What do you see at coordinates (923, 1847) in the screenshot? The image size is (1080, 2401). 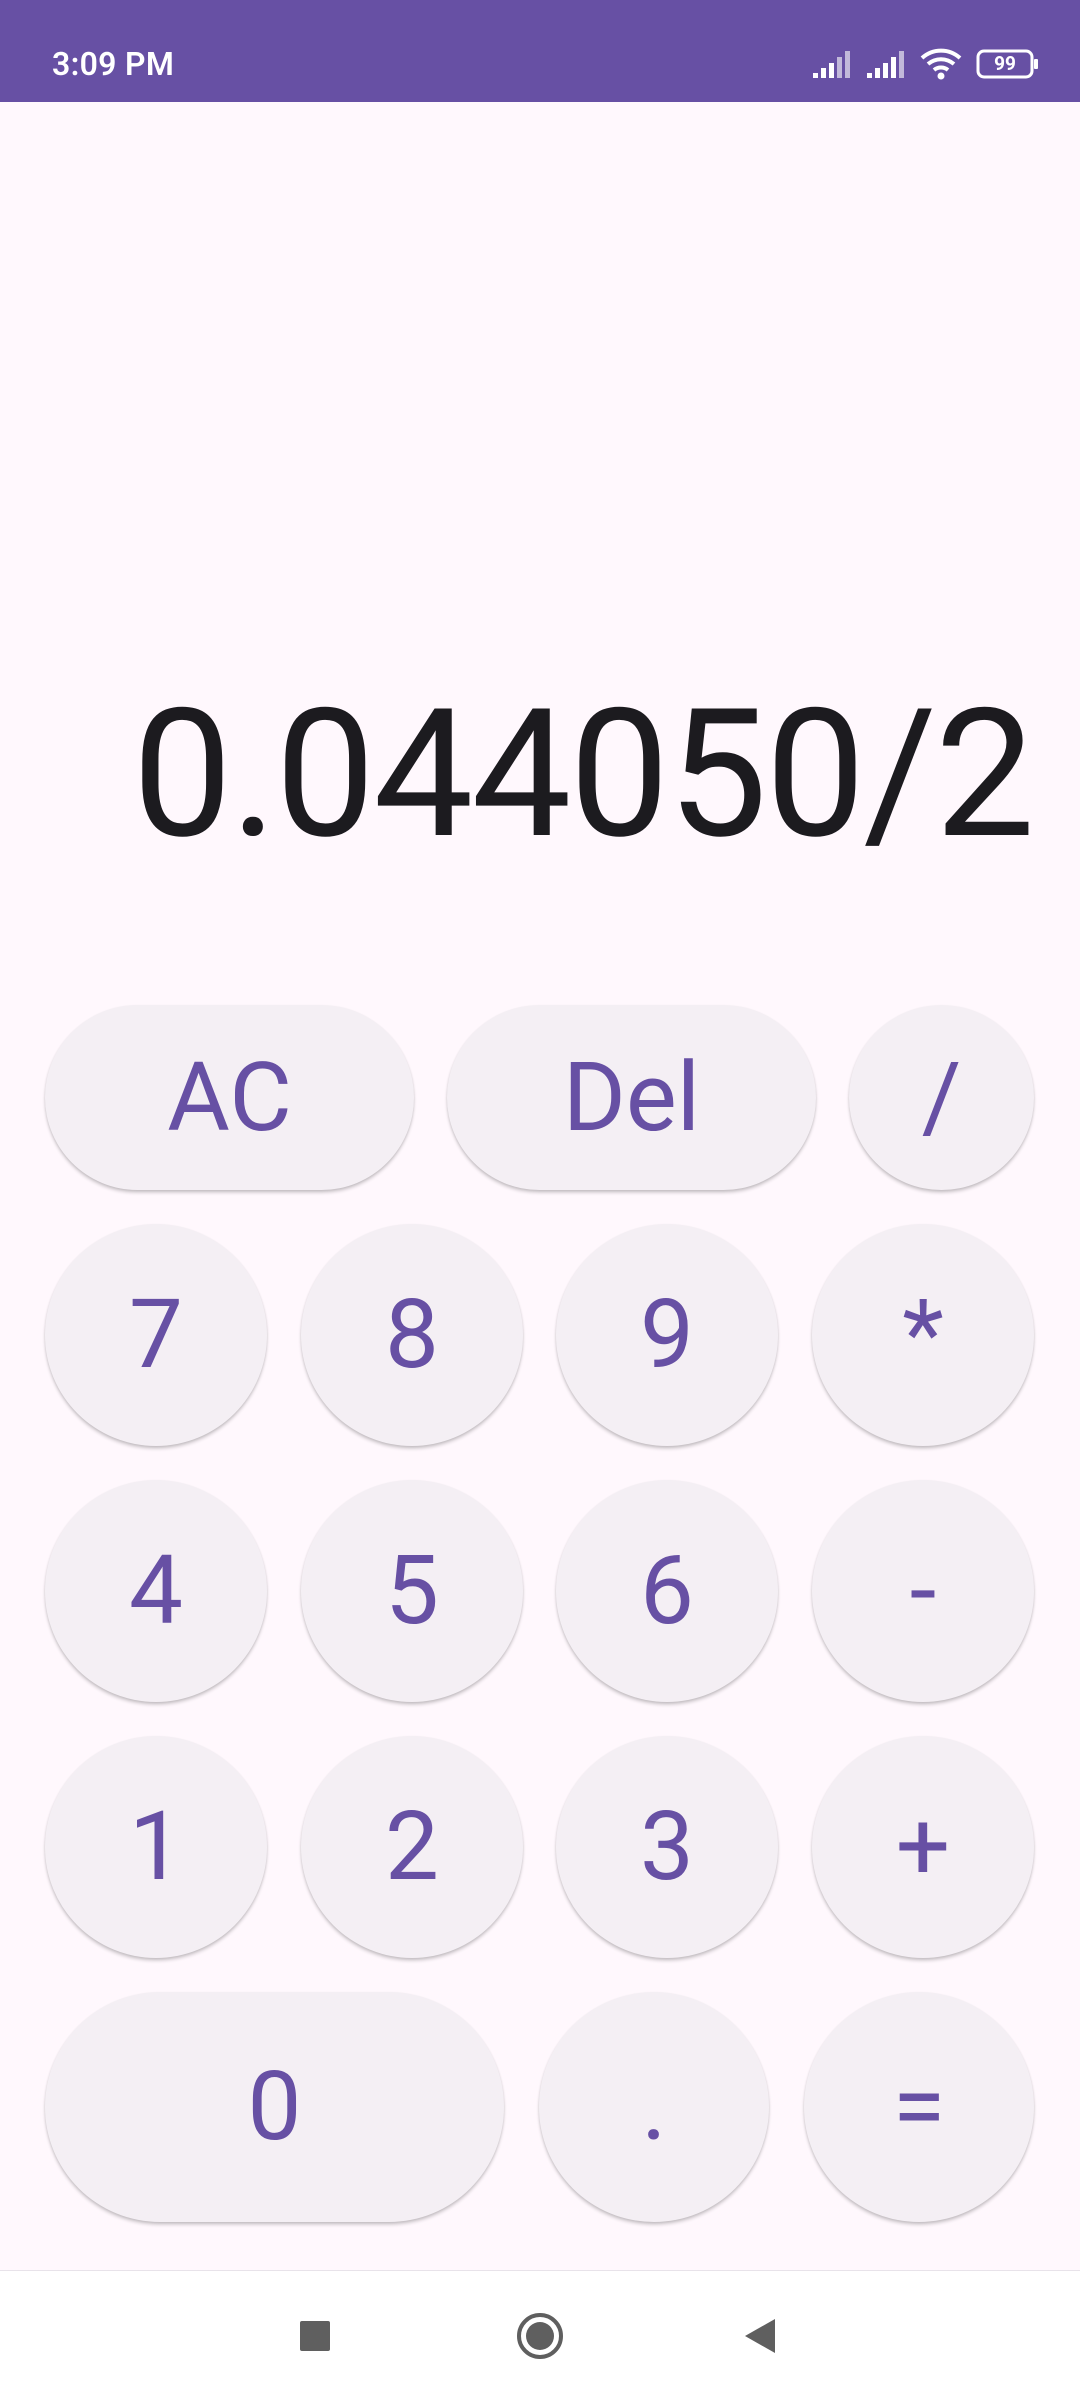 I see `plus-button: +` at bounding box center [923, 1847].